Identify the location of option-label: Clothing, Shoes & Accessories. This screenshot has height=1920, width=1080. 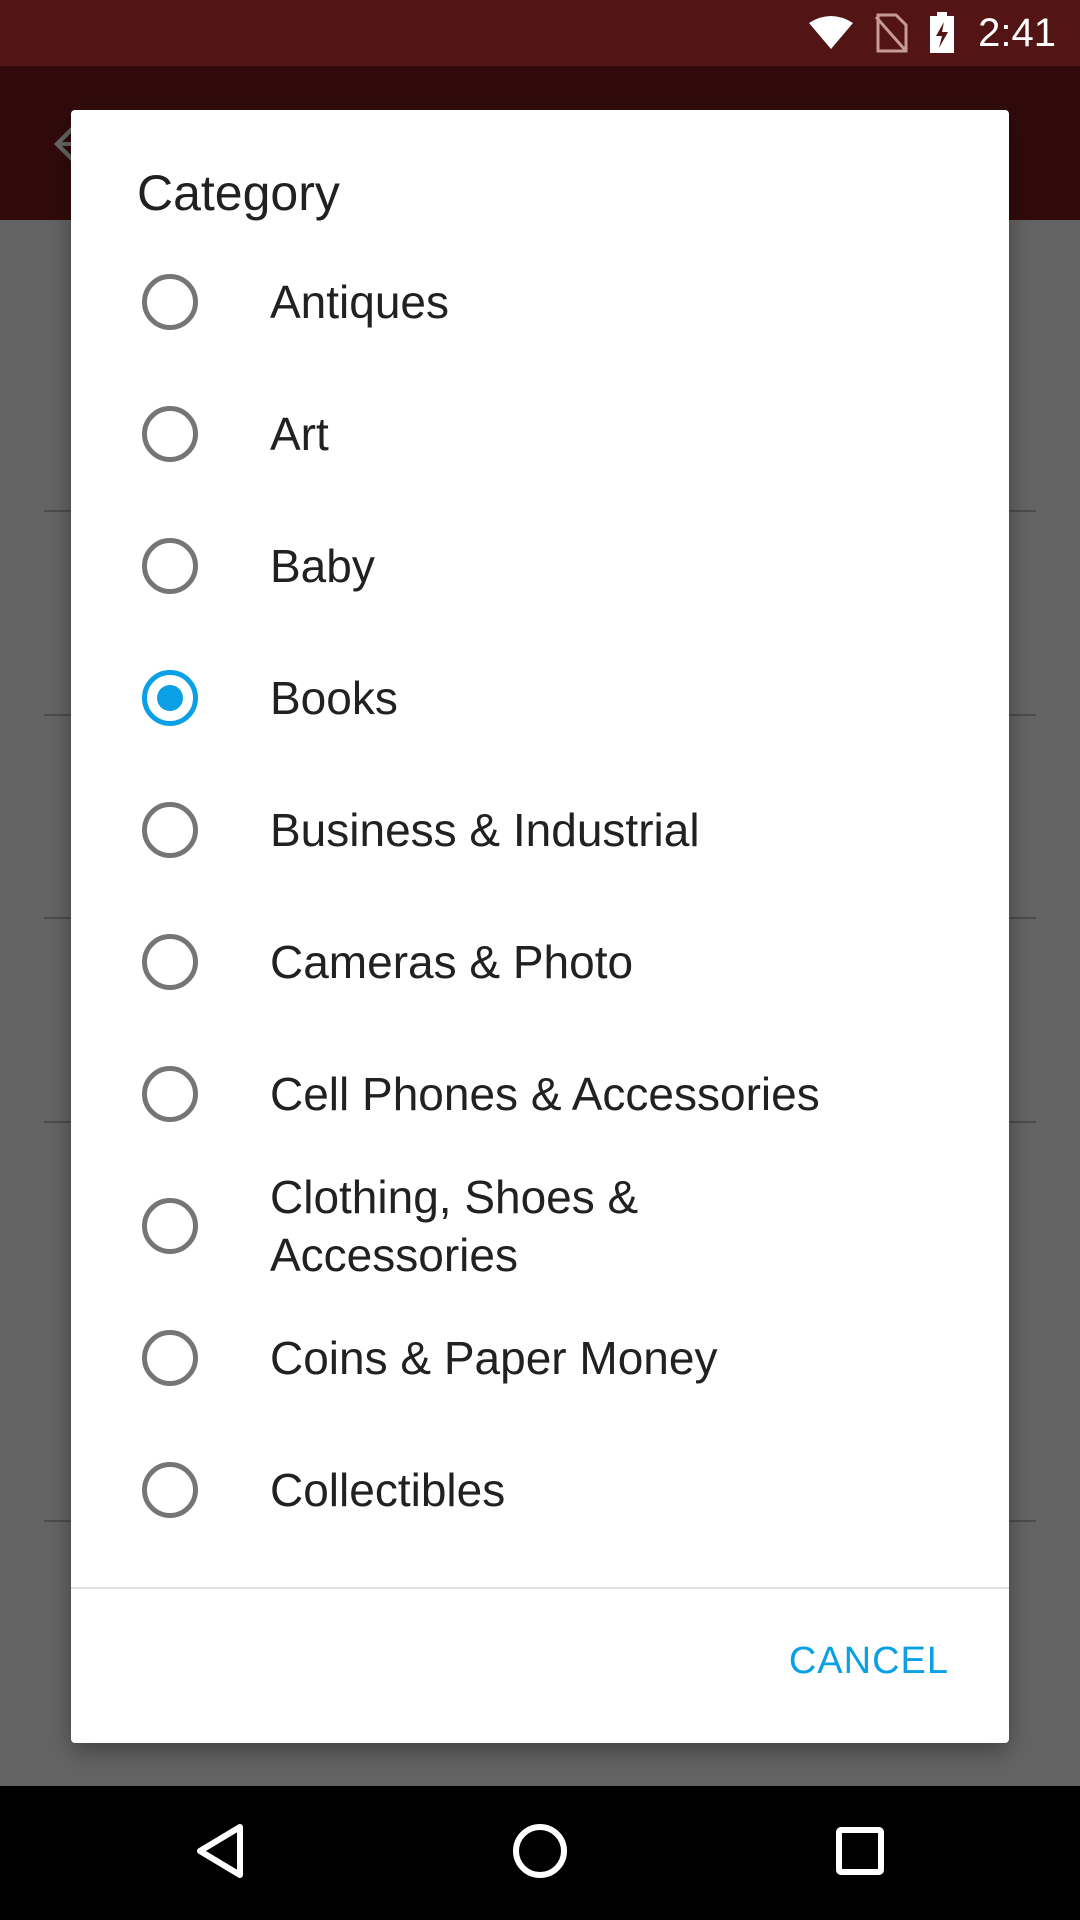
(454, 1226).